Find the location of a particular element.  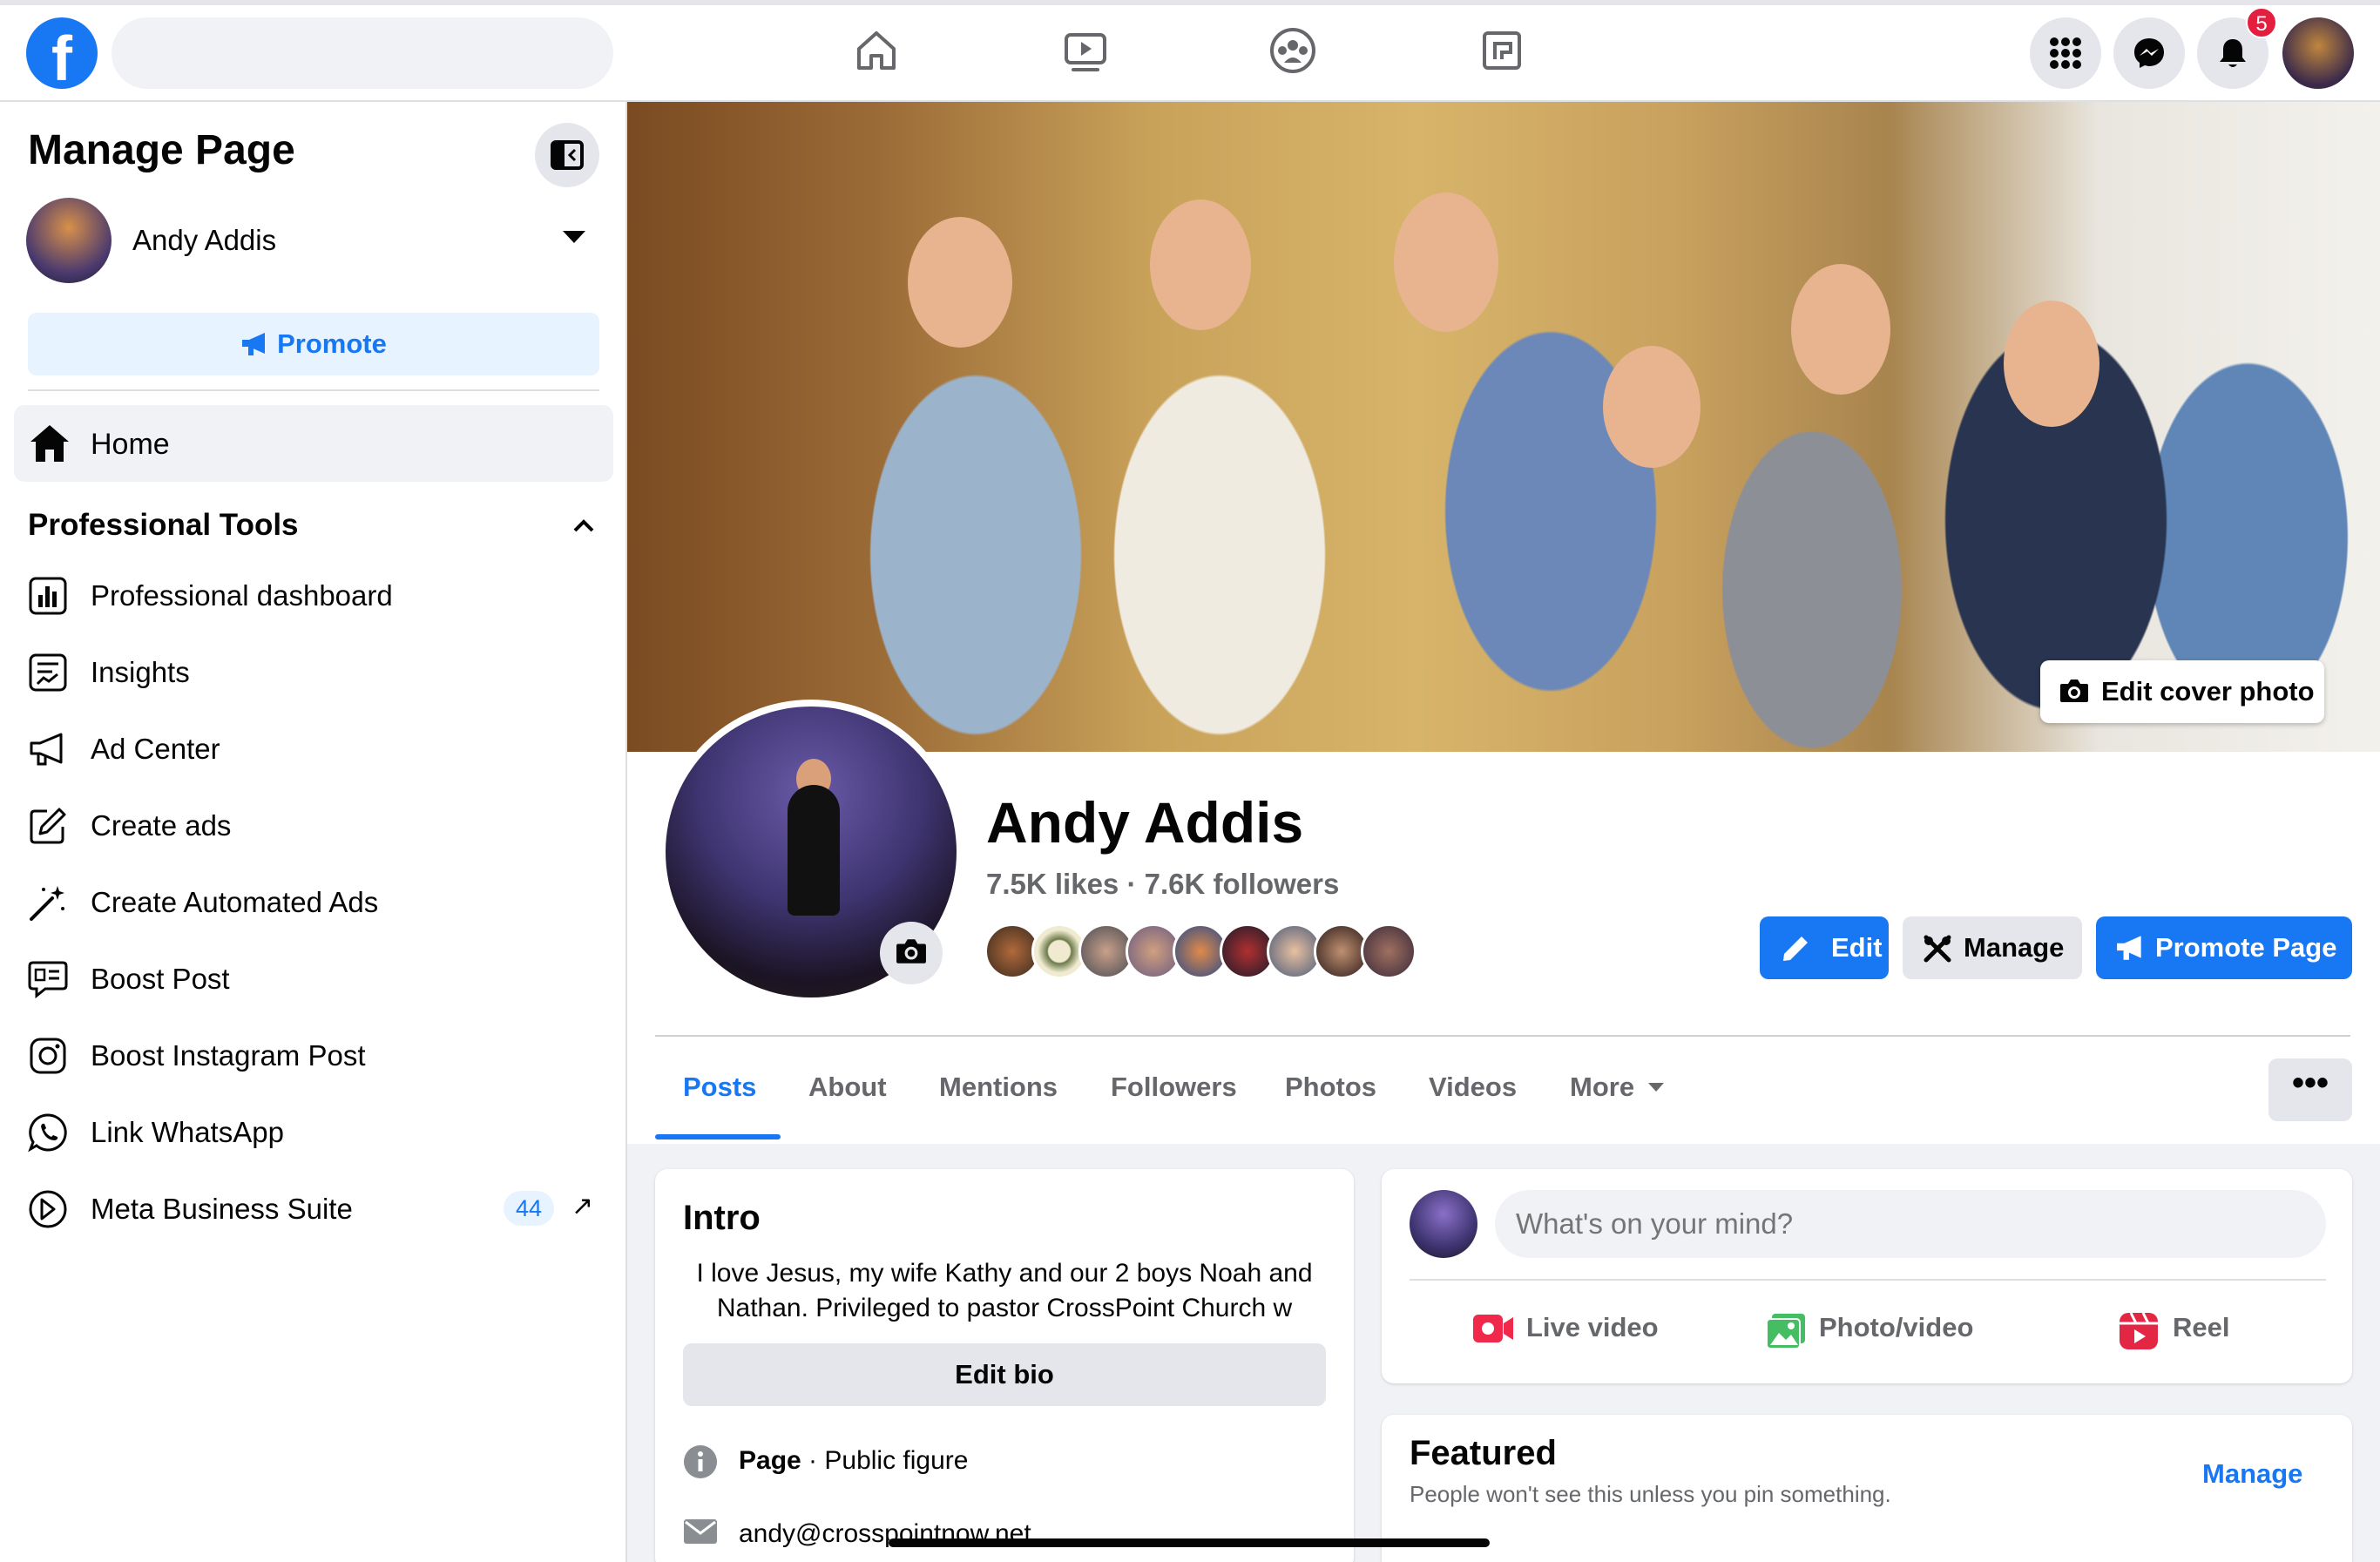

follower-avatars is located at coordinates (1200, 951).